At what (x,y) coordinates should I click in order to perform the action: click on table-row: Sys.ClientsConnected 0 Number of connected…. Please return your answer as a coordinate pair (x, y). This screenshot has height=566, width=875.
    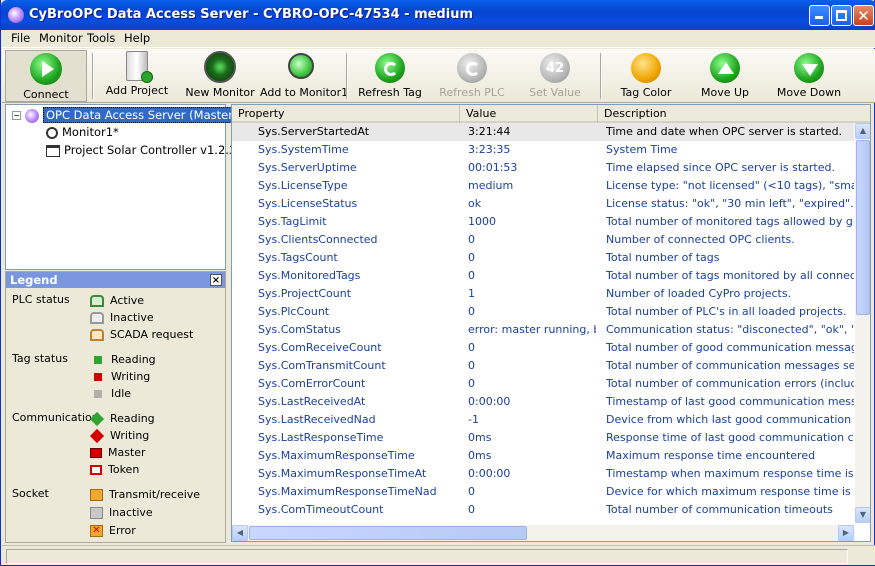
    Looking at the image, I should click on (543, 240).